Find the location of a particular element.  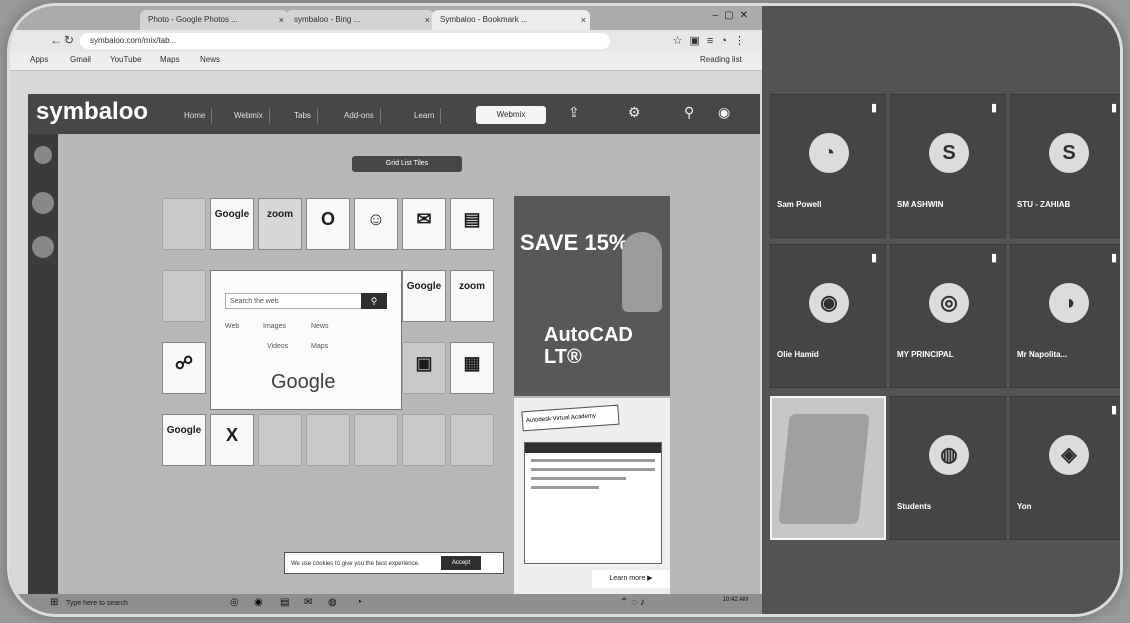

extensions-icon: ☆▣≡◔⋮ is located at coordinates (712, 40).